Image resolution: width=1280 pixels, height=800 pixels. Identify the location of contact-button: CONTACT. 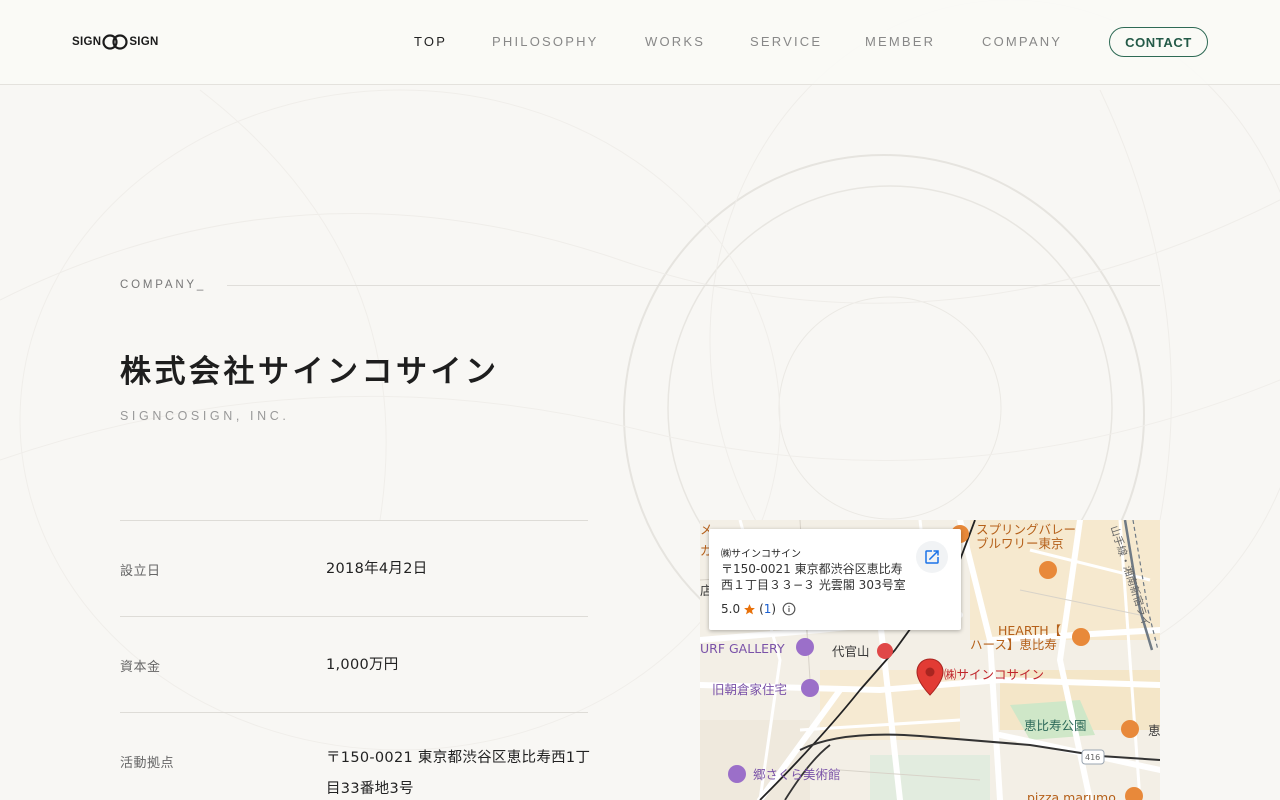
(1158, 42).